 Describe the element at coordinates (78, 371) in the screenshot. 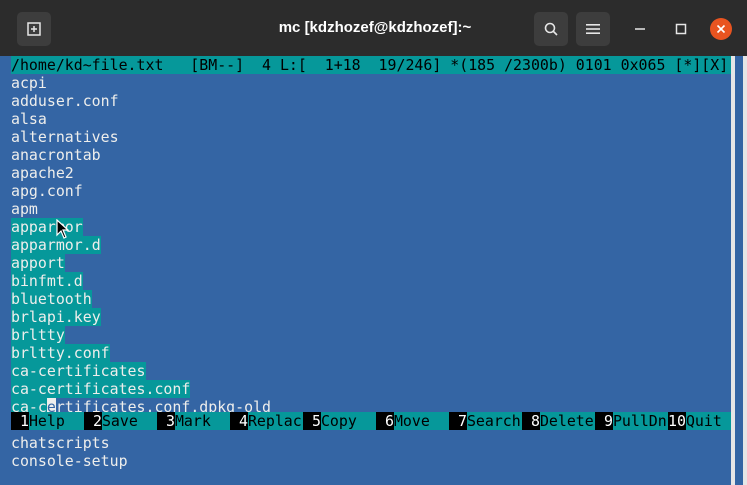

I see `editor-line: ca-certificates` at that location.